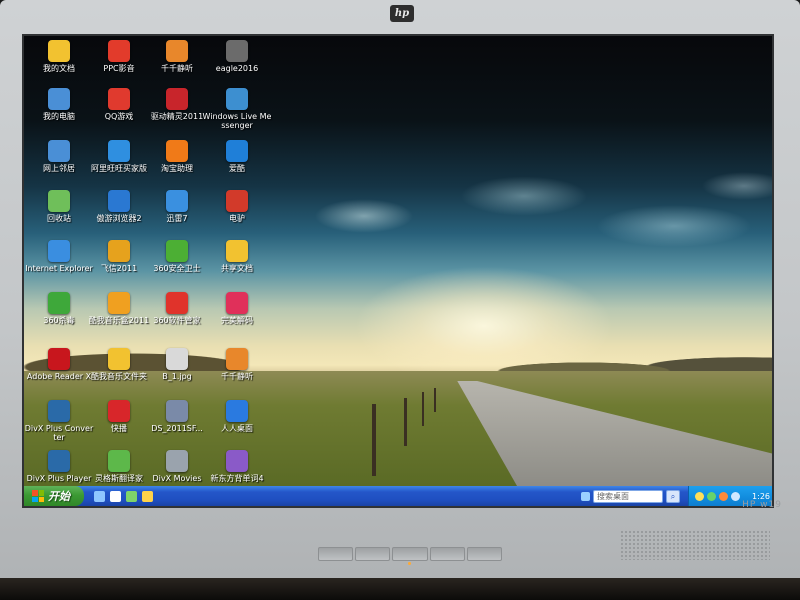  I want to click on maxthon-icon, so click(119, 201).